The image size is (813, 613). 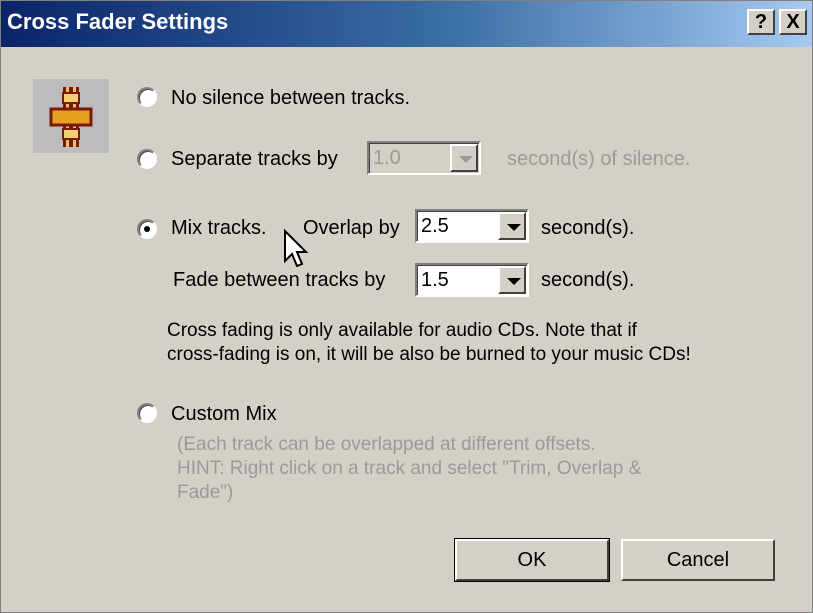 I want to click on cancel-button: Cancel, so click(x=698, y=560).